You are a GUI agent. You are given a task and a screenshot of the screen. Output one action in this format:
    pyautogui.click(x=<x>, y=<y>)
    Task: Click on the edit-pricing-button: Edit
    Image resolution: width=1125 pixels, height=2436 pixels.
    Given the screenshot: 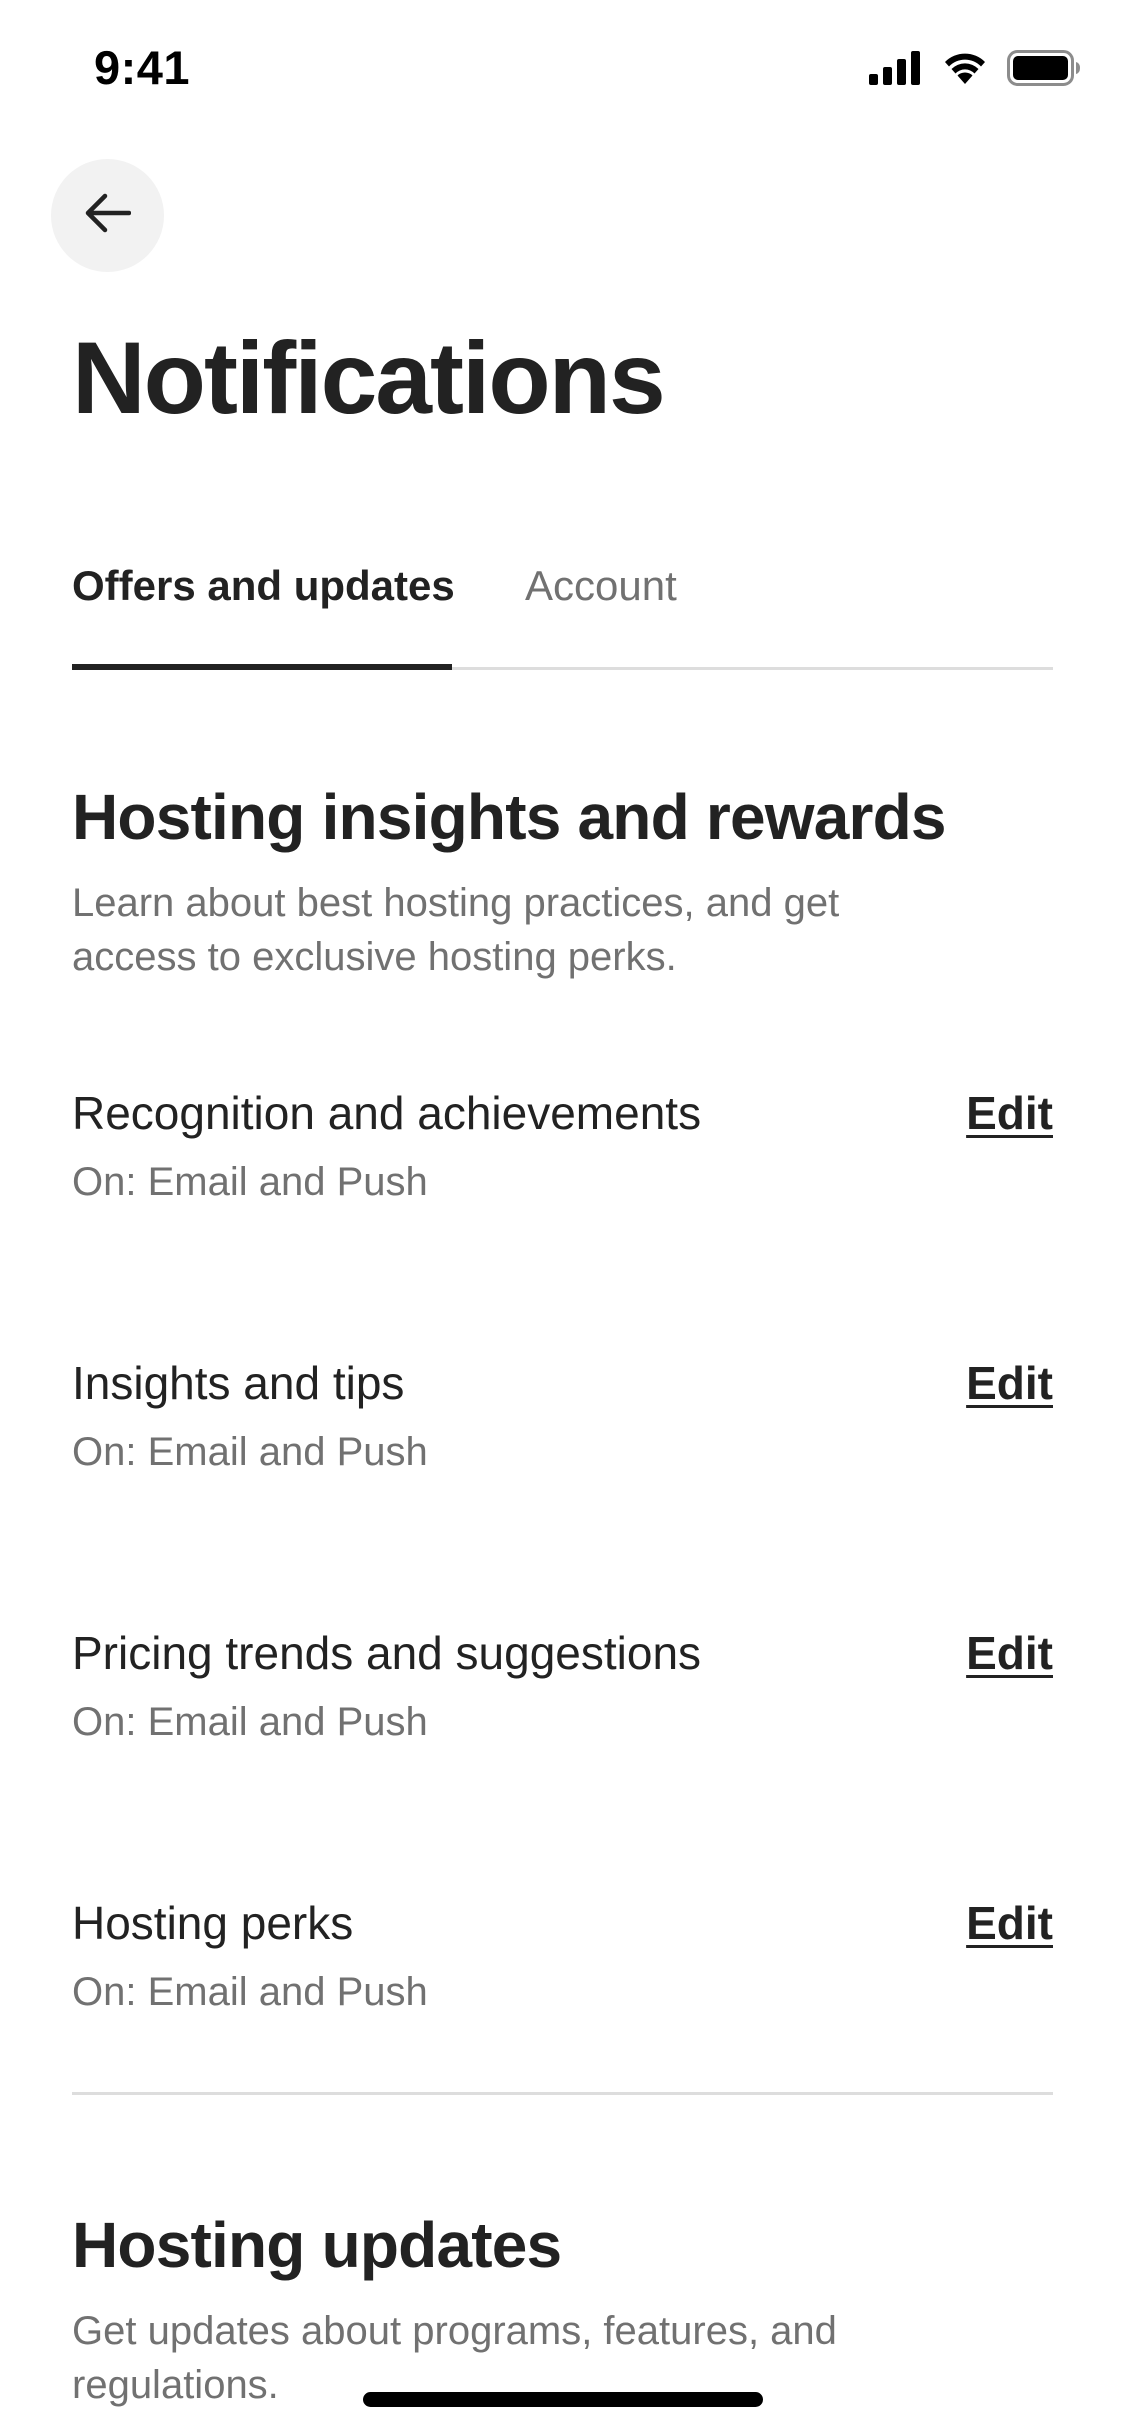 What is the action you would take?
    pyautogui.click(x=1009, y=1653)
    